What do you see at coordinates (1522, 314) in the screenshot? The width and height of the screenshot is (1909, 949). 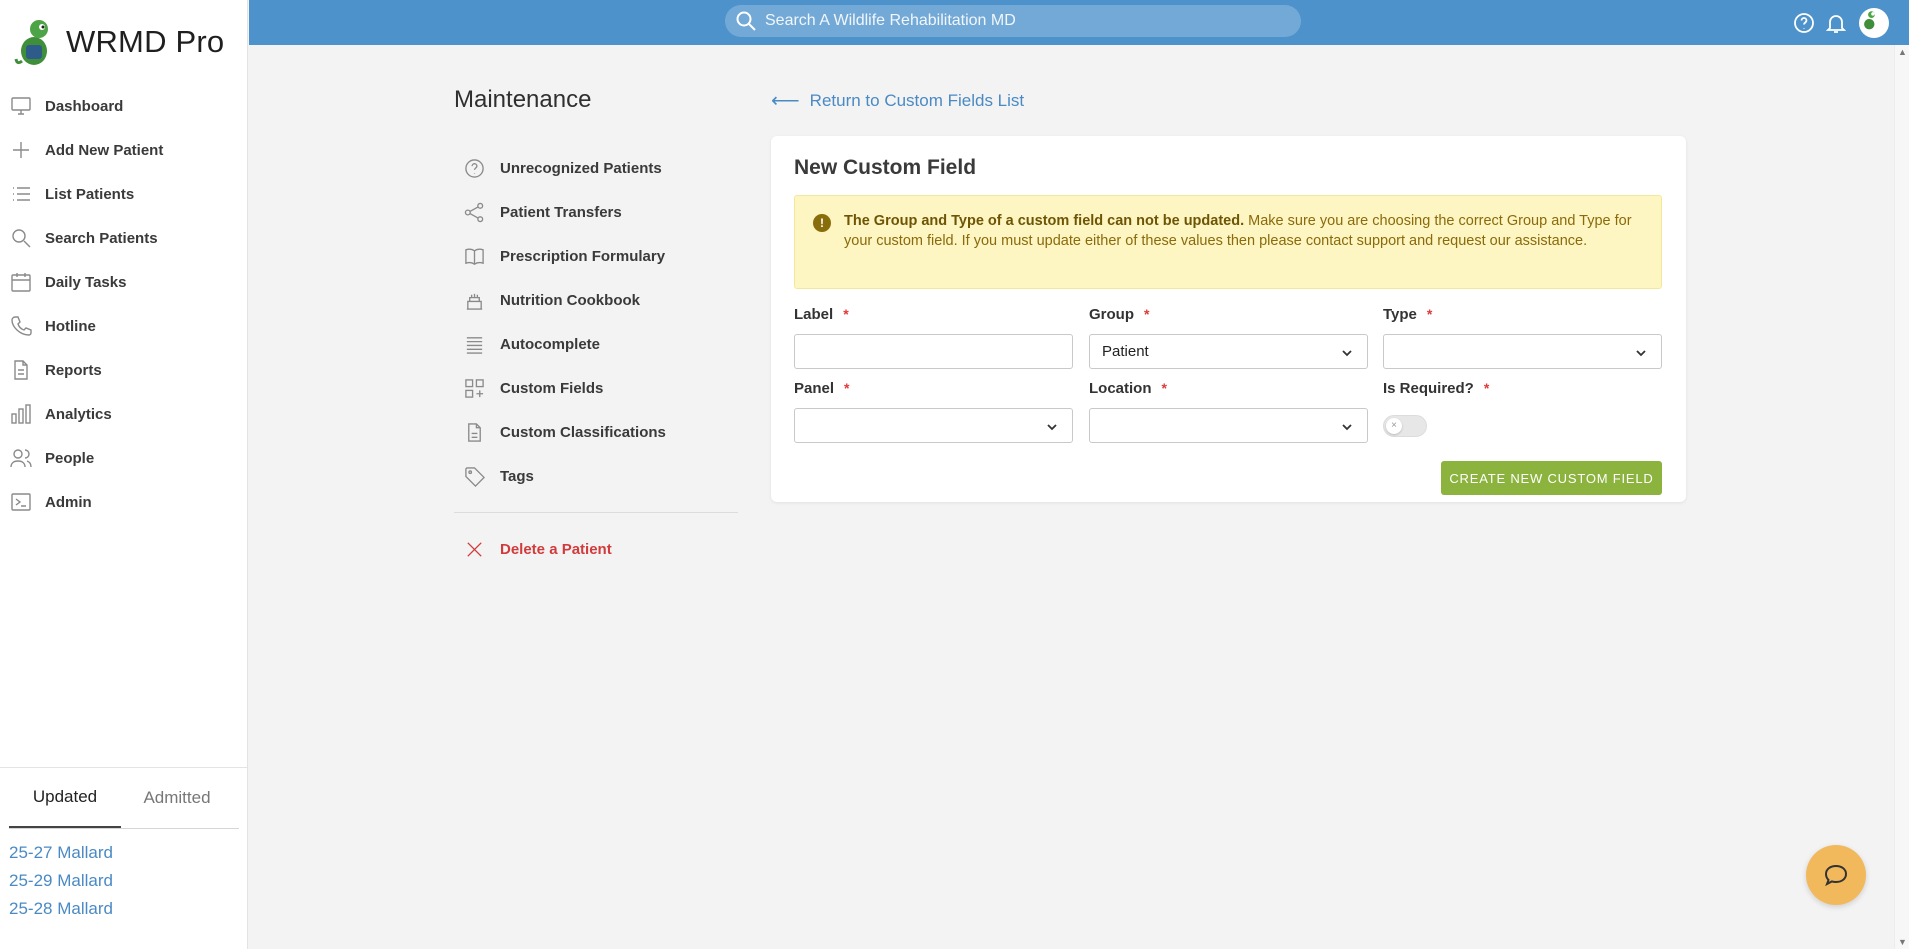 I see `field-label: Type *` at bounding box center [1522, 314].